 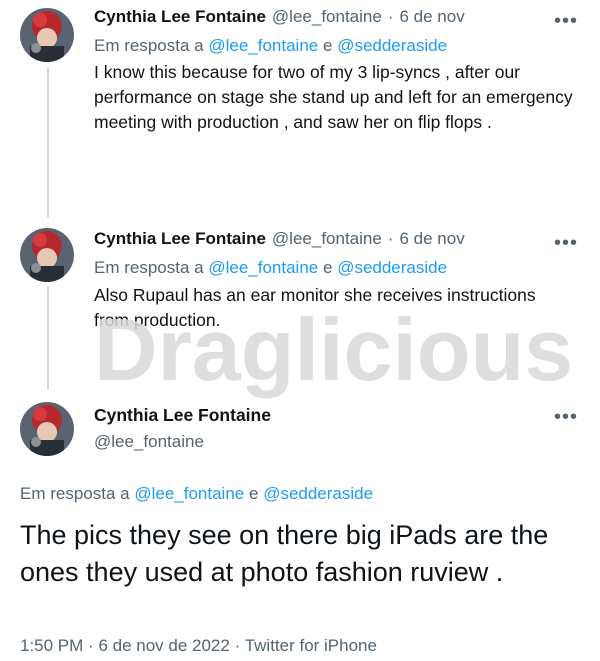 I want to click on tweet-full-date: 6 de nov de 2022, so click(x=163, y=645).